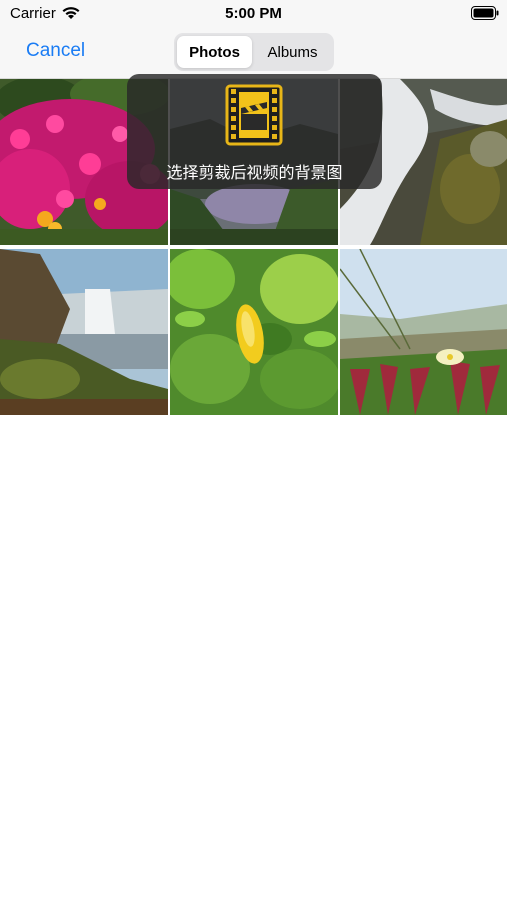 The height and width of the screenshot is (900, 507). What do you see at coordinates (423, 332) in the screenshot?
I see `photo-thumbnail-coastal-flowers` at bounding box center [423, 332].